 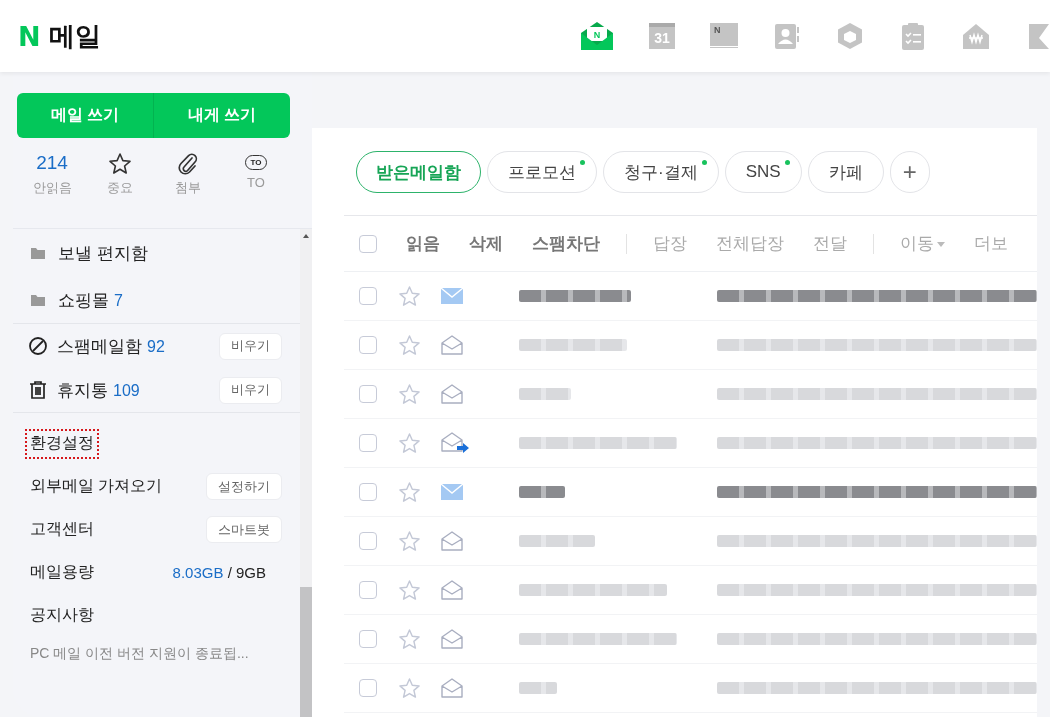 I want to click on mailbox-tab: 카페, so click(x=845, y=172).